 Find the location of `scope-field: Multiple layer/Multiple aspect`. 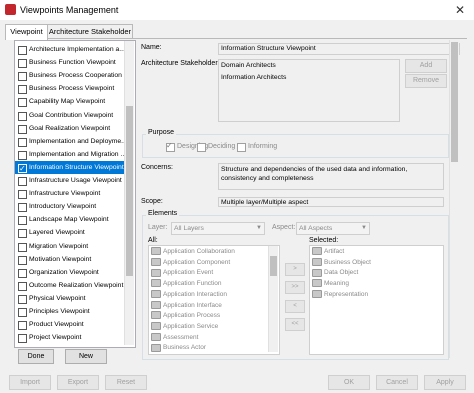

scope-field: Multiple layer/Multiple aspect is located at coordinates (331, 202).